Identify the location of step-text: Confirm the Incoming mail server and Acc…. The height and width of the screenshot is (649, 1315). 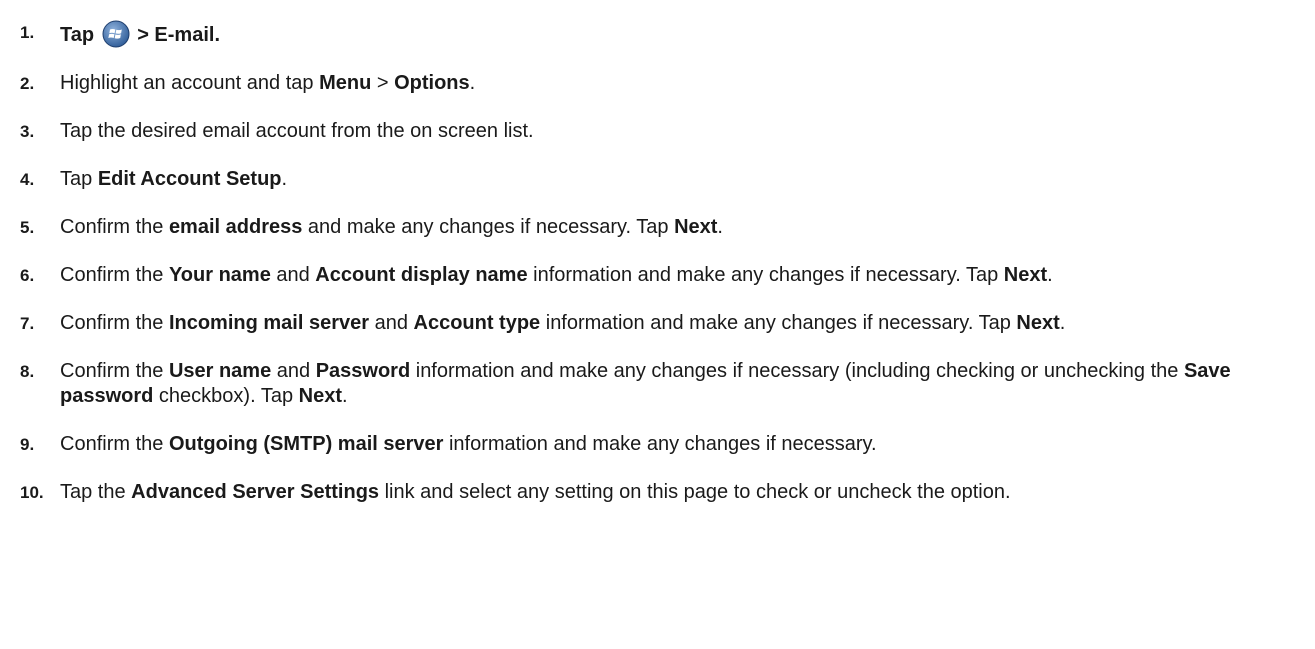
(680, 323).